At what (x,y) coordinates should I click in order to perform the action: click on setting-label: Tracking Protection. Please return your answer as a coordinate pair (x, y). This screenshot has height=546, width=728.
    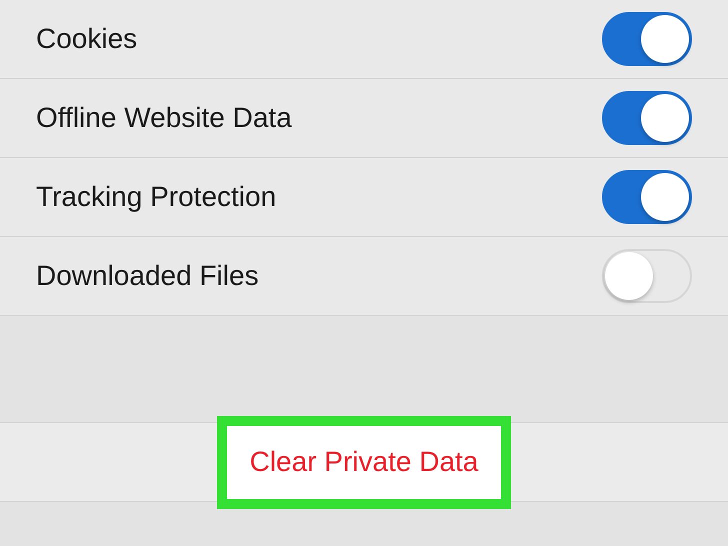
    Looking at the image, I should click on (156, 197).